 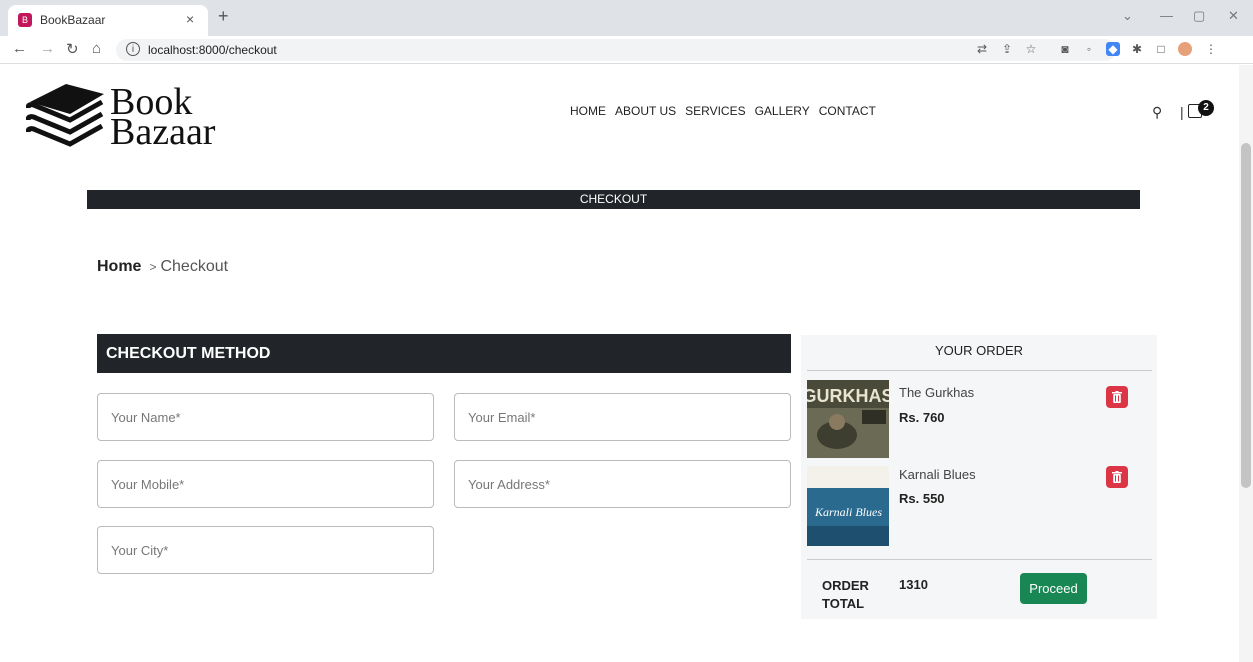 What do you see at coordinates (1166, 15) in the screenshot?
I see `minimize-icon: —` at bounding box center [1166, 15].